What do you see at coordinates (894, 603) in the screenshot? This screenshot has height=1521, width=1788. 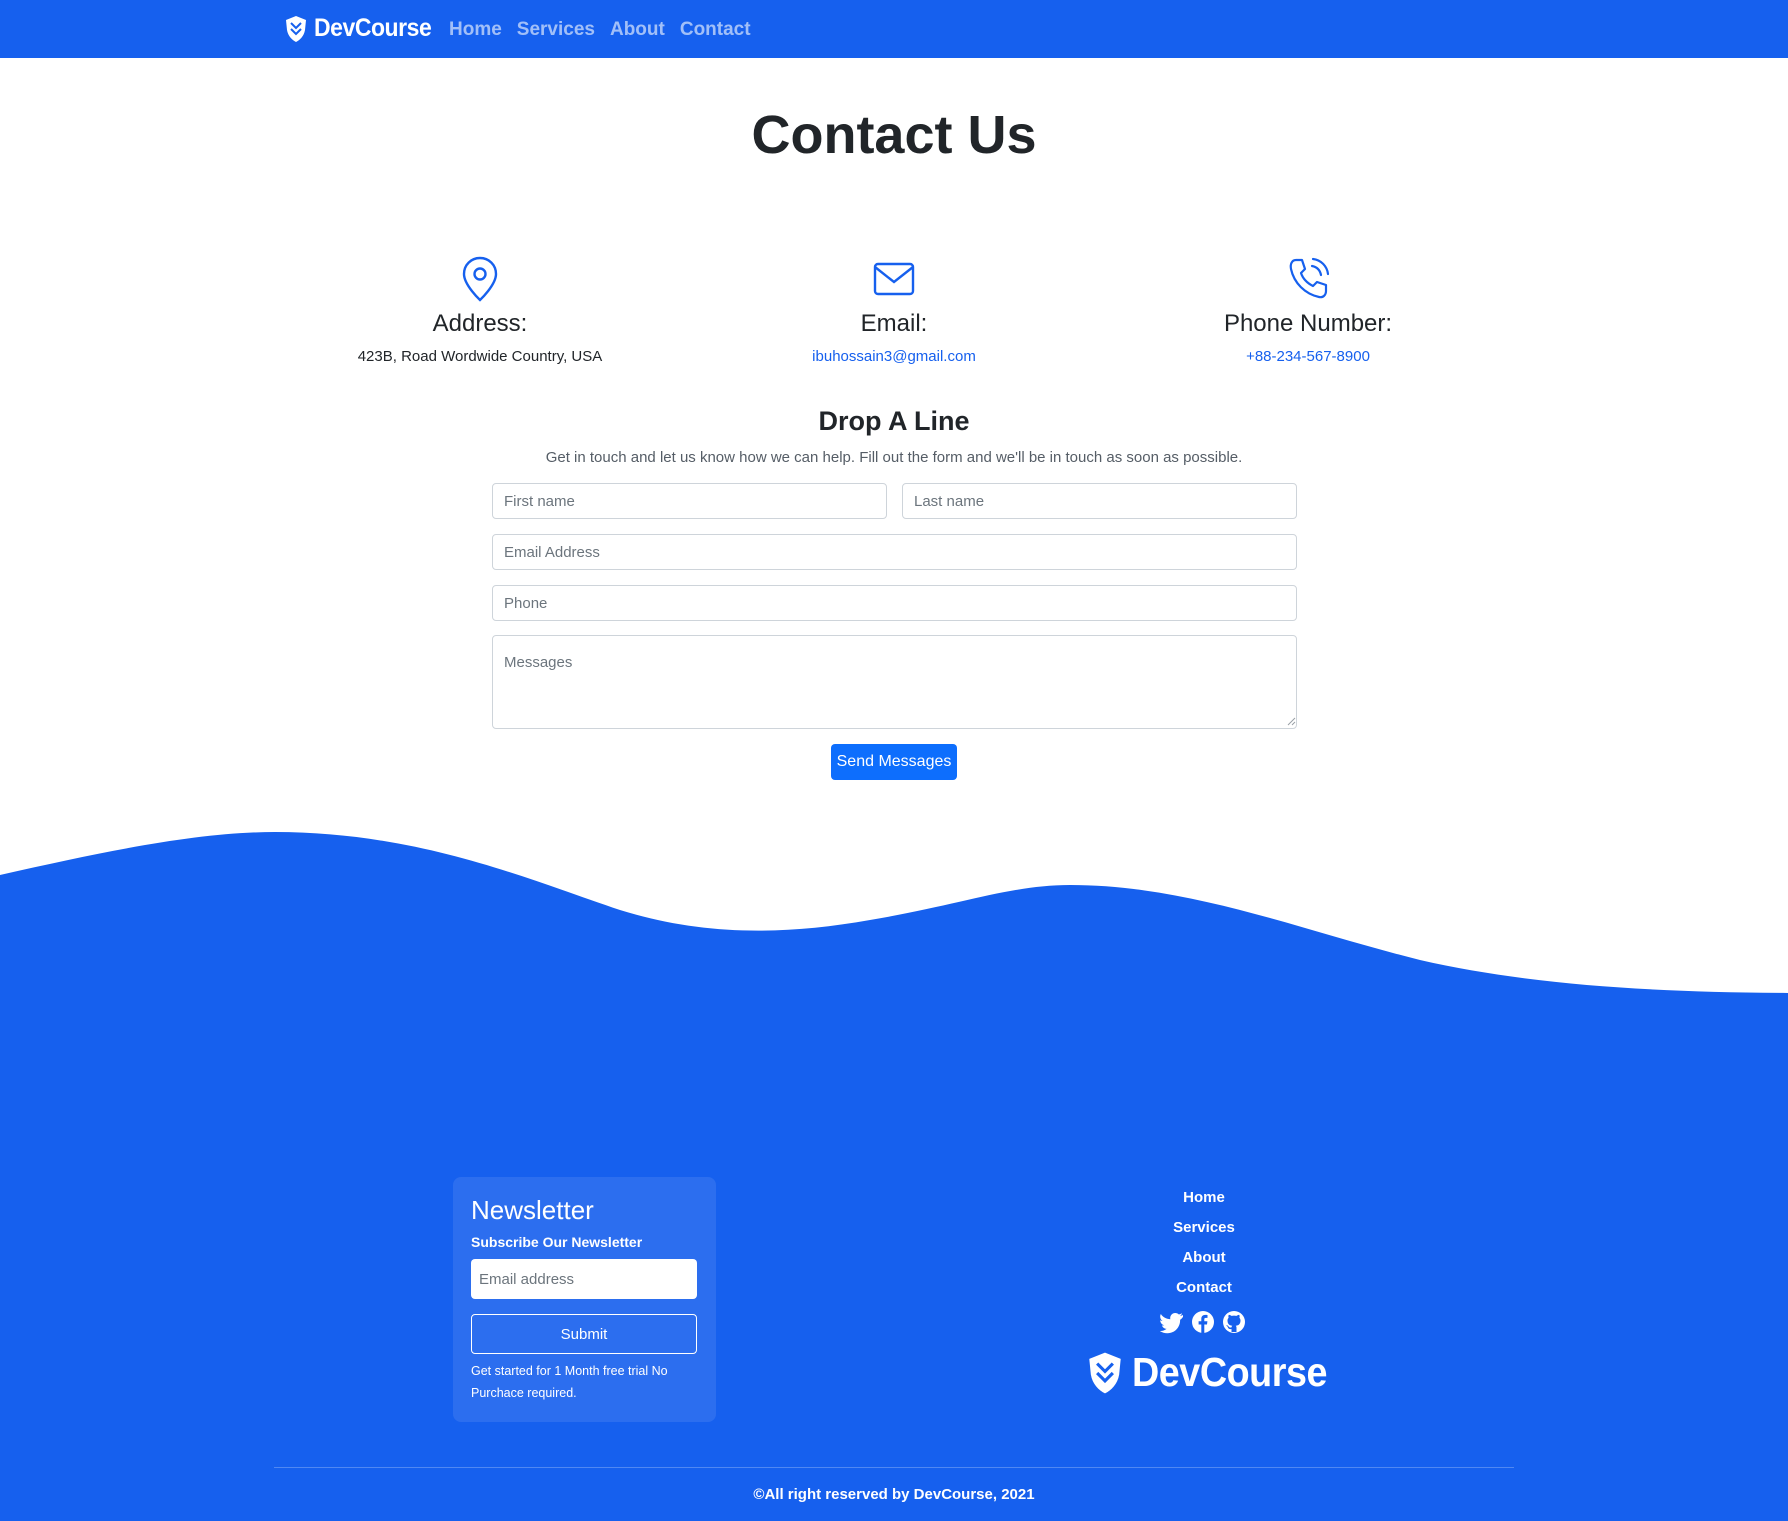 I see `phone-input` at bounding box center [894, 603].